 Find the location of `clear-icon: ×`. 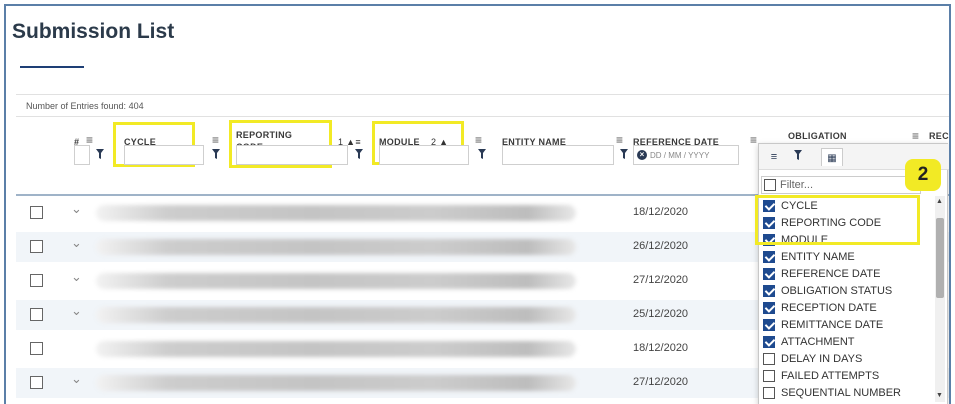

clear-icon: × is located at coordinates (642, 155).